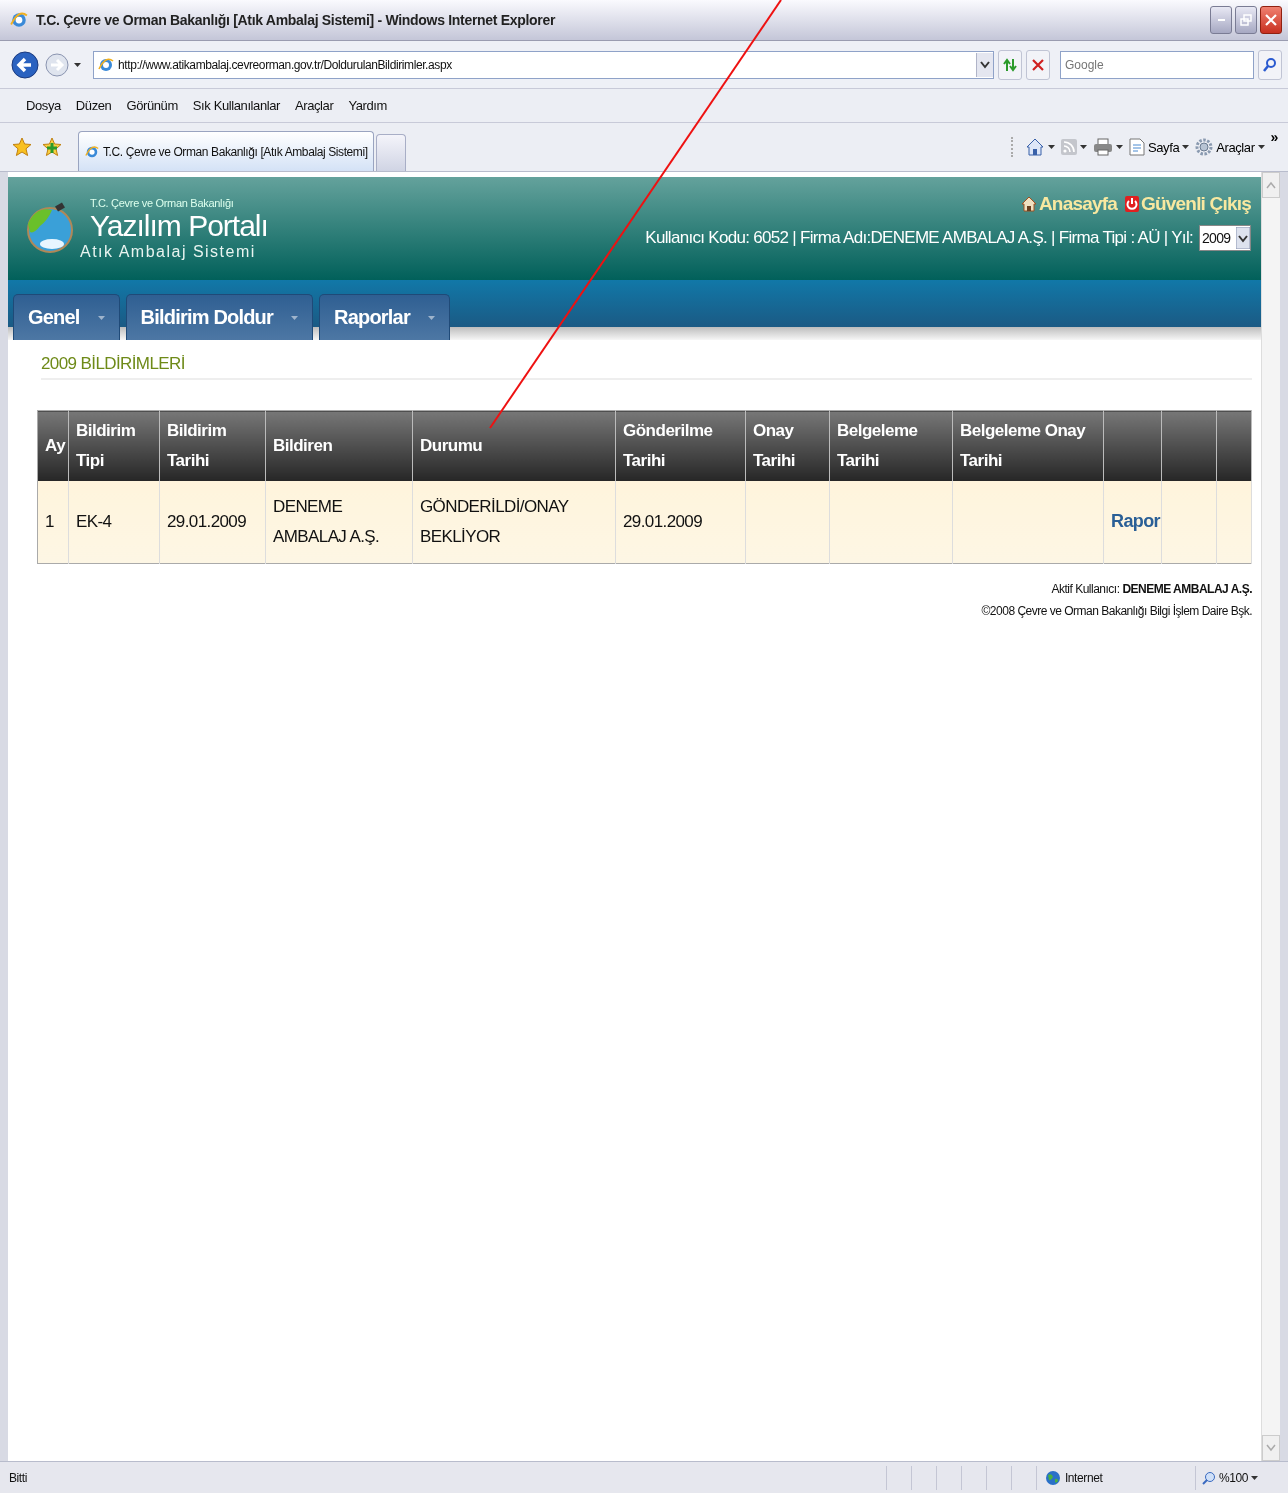 This screenshot has height=1493, width=1288. I want to click on zoom-control: %100, so click(1229, 1477).